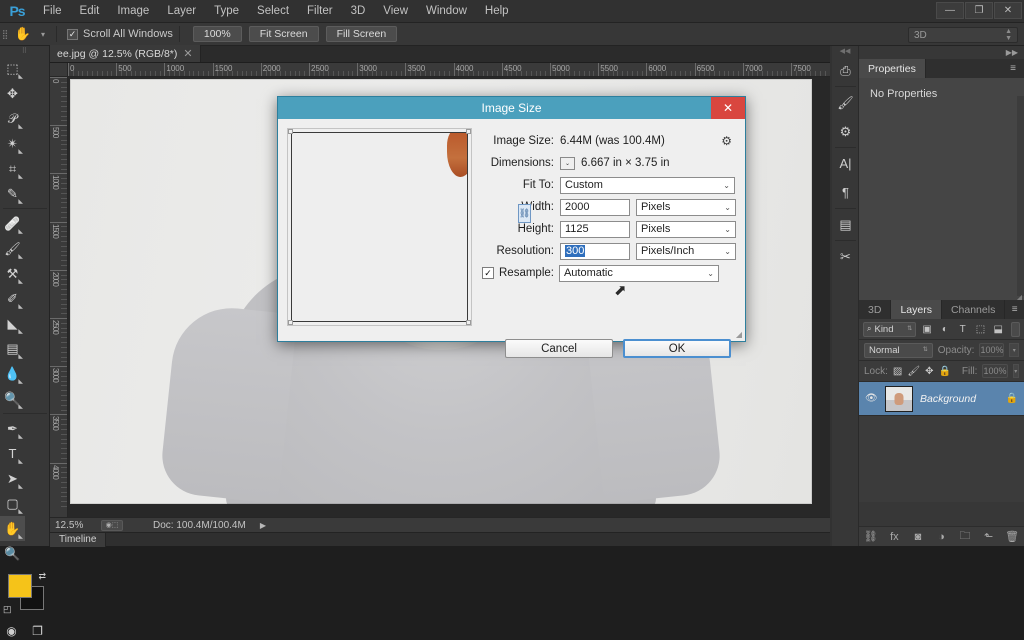 The image size is (1024, 640). I want to click on eyedropper-tool: ✎◣, so click(12, 193).